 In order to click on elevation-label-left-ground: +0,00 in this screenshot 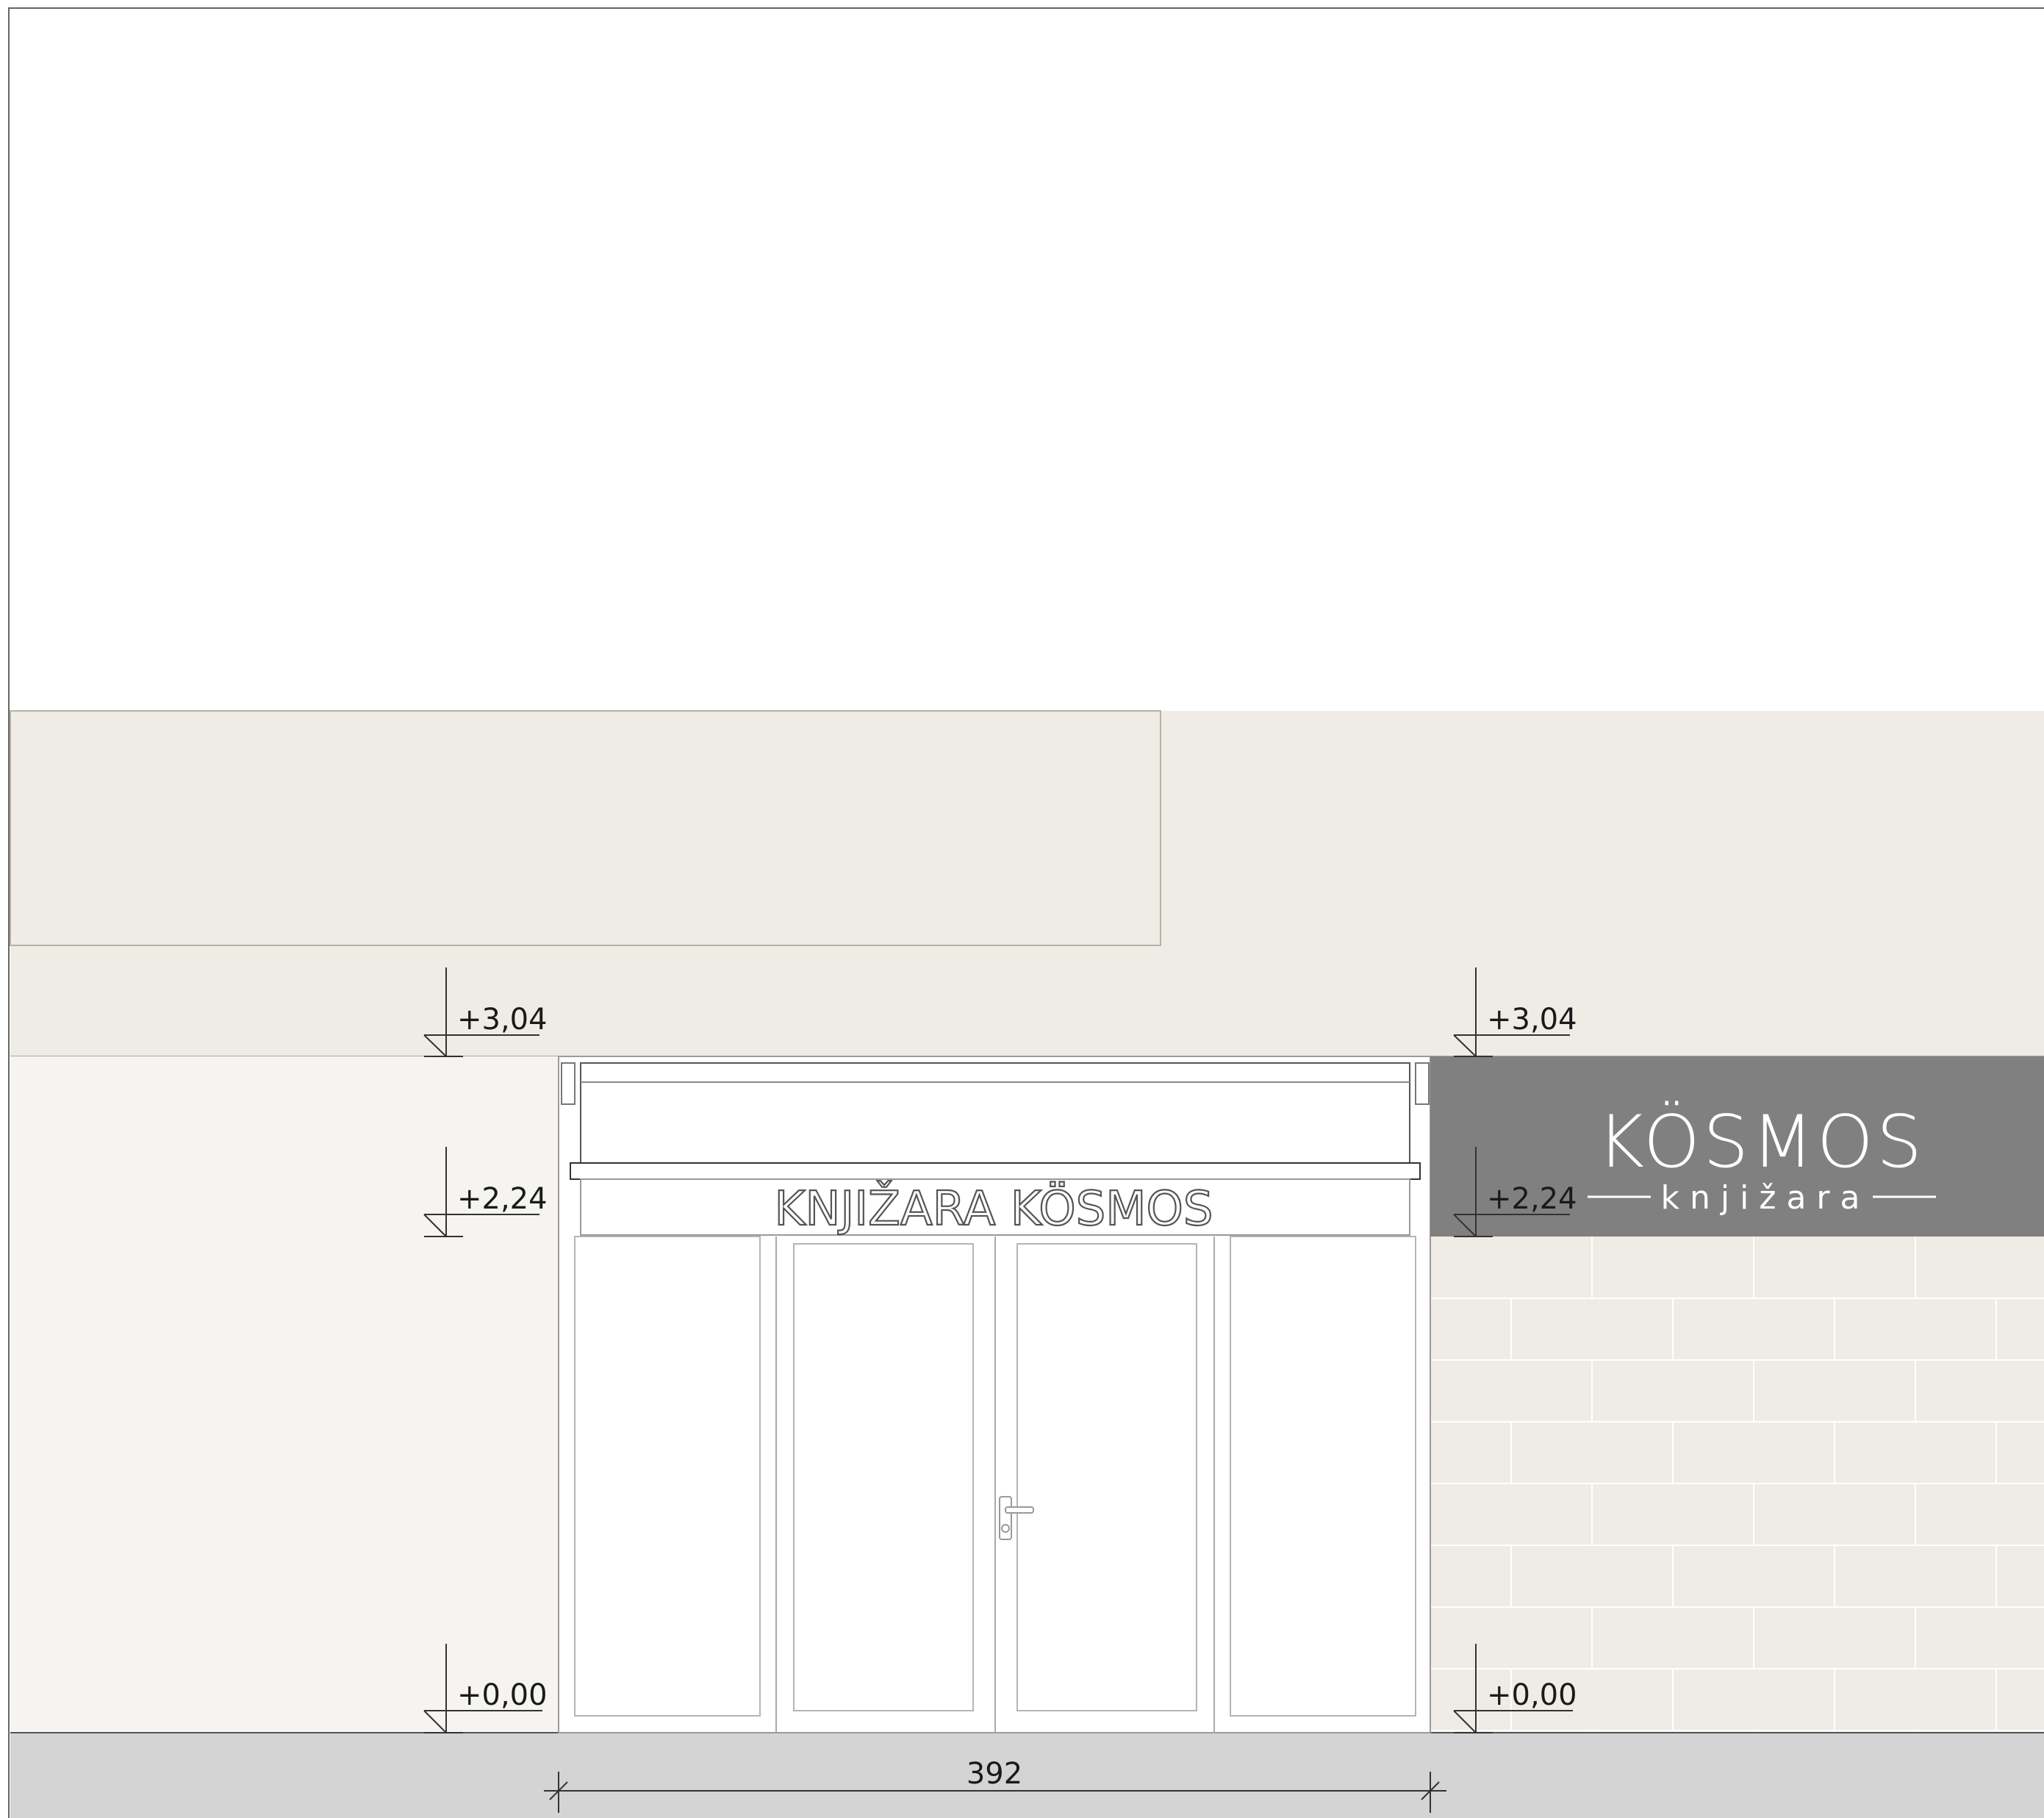, I will do `click(503, 1695)`.